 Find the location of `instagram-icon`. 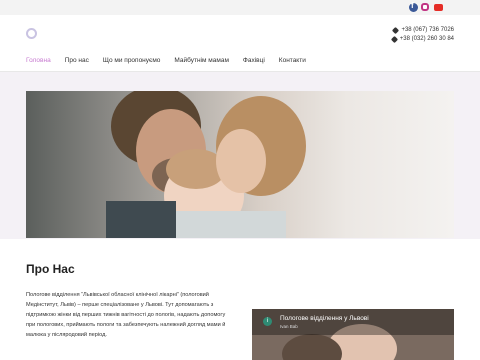

instagram-icon is located at coordinates (425, 7).